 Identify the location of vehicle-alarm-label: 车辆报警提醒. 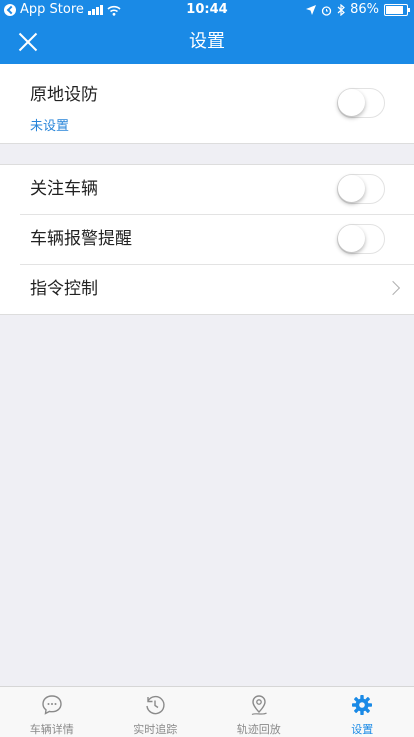
(81, 239).